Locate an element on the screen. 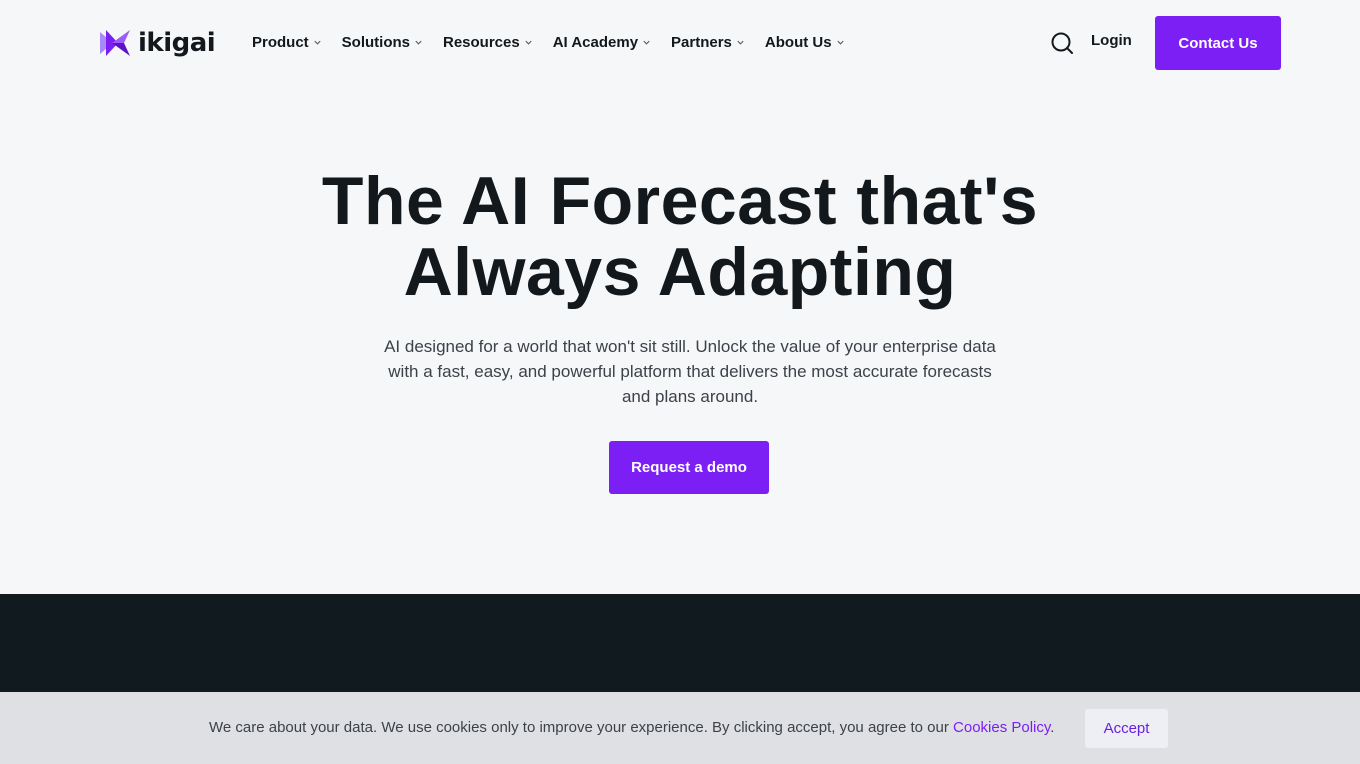 This screenshot has height=764, width=1360. nav-item-partners: Partners is located at coordinates (708, 42).